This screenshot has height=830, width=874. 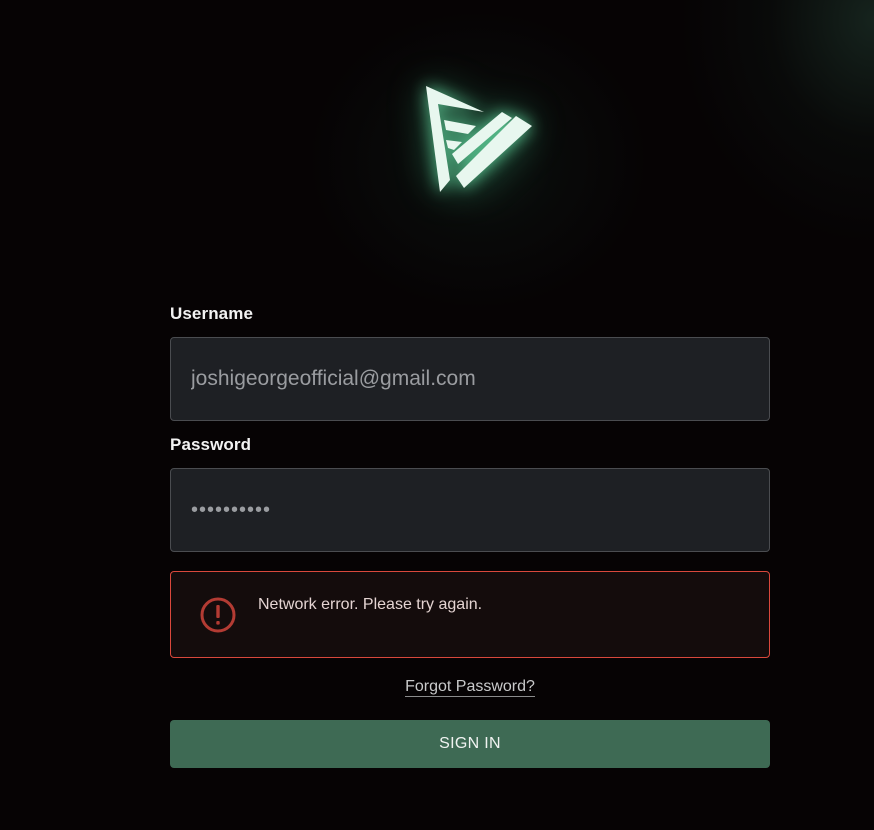 I want to click on exclamation-circle-icon, so click(x=218, y=615).